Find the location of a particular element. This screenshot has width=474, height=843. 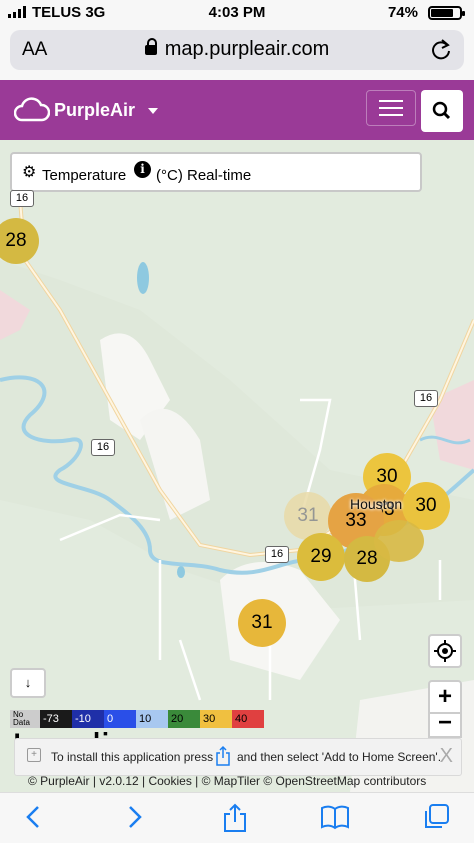

search-button is located at coordinates (442, 111).